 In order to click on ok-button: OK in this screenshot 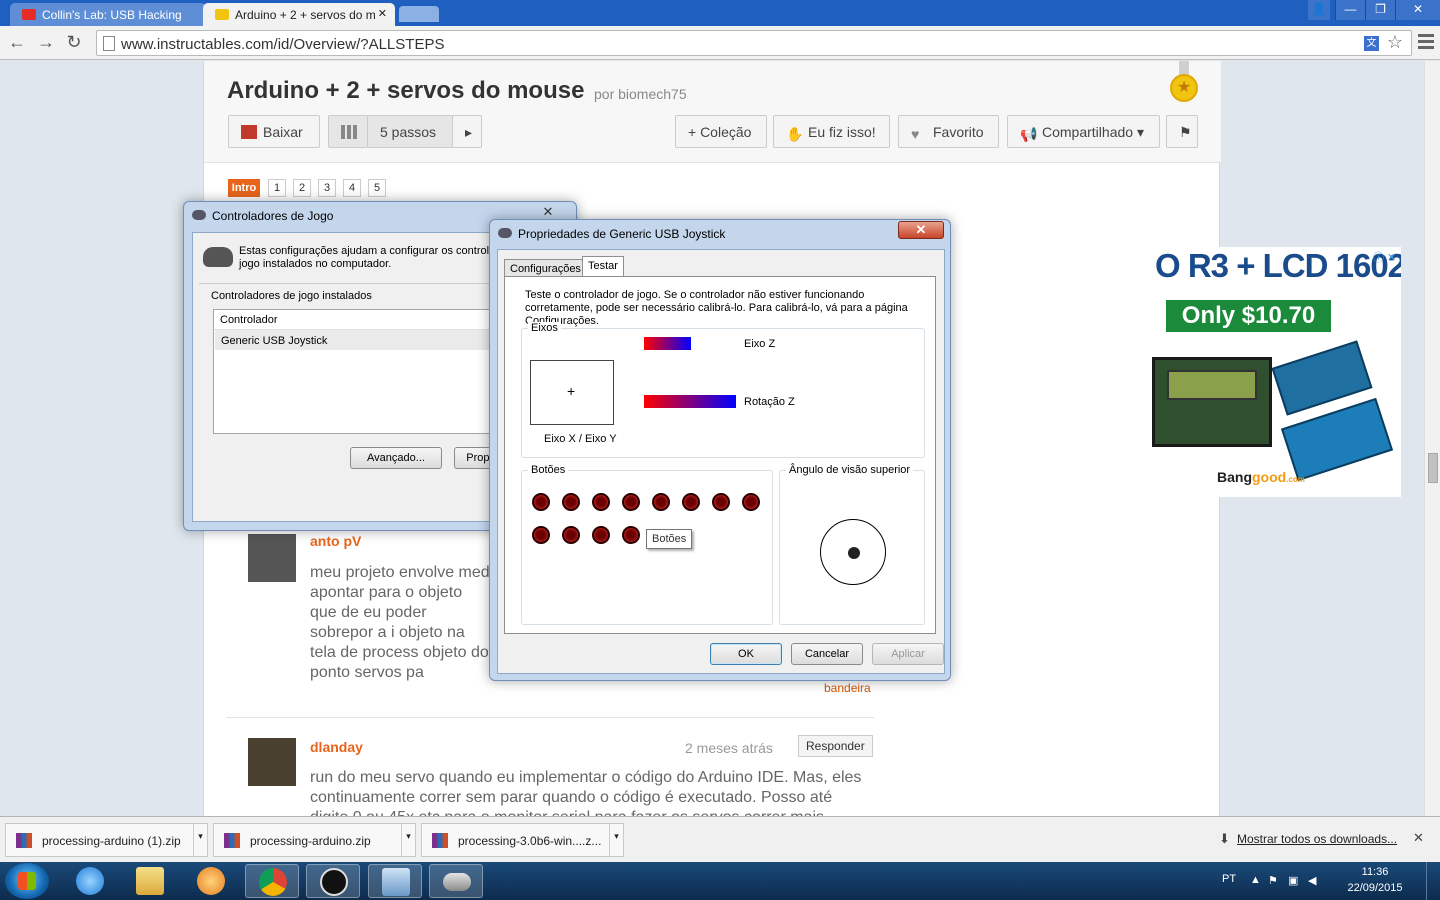, I will do `click(746, 654)`.